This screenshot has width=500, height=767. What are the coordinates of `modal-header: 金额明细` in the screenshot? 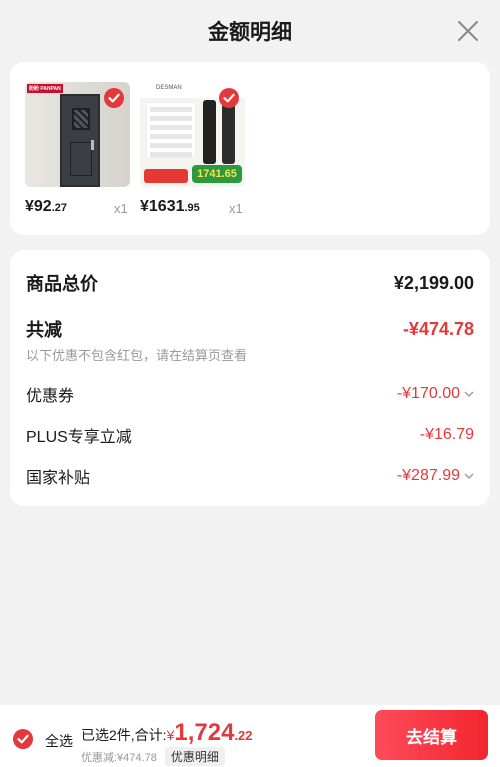 It's located at (250, 31).